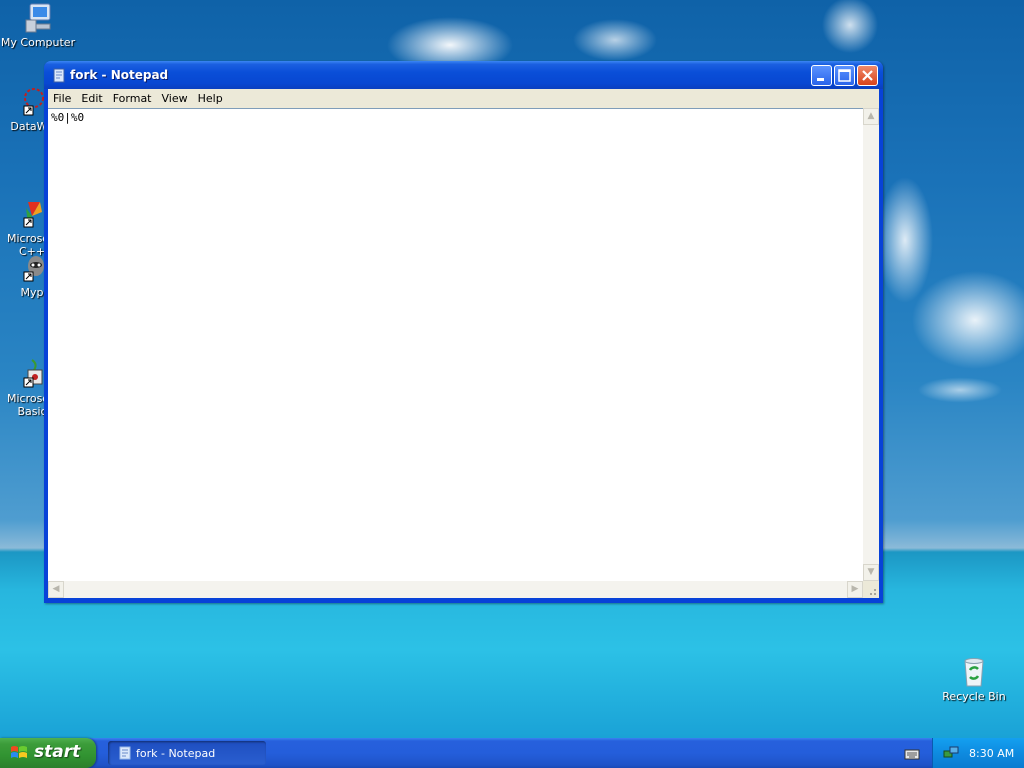  What do you see at coordinates (175, 98) in the screenshot?
I see `menu-view: View` at bounding box center [175, 98].